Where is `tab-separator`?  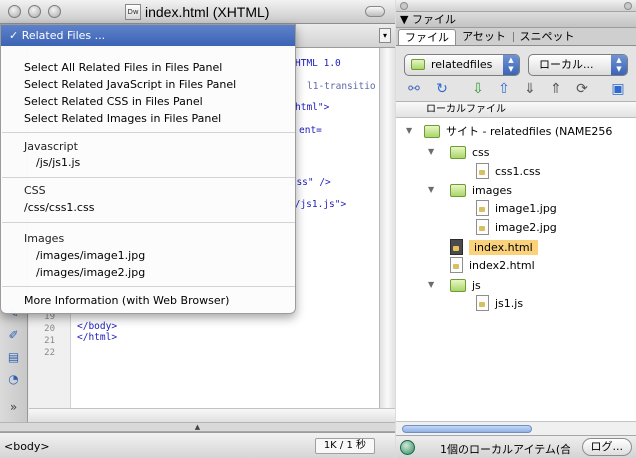
tab-separator is located at coordinates (513, 37).